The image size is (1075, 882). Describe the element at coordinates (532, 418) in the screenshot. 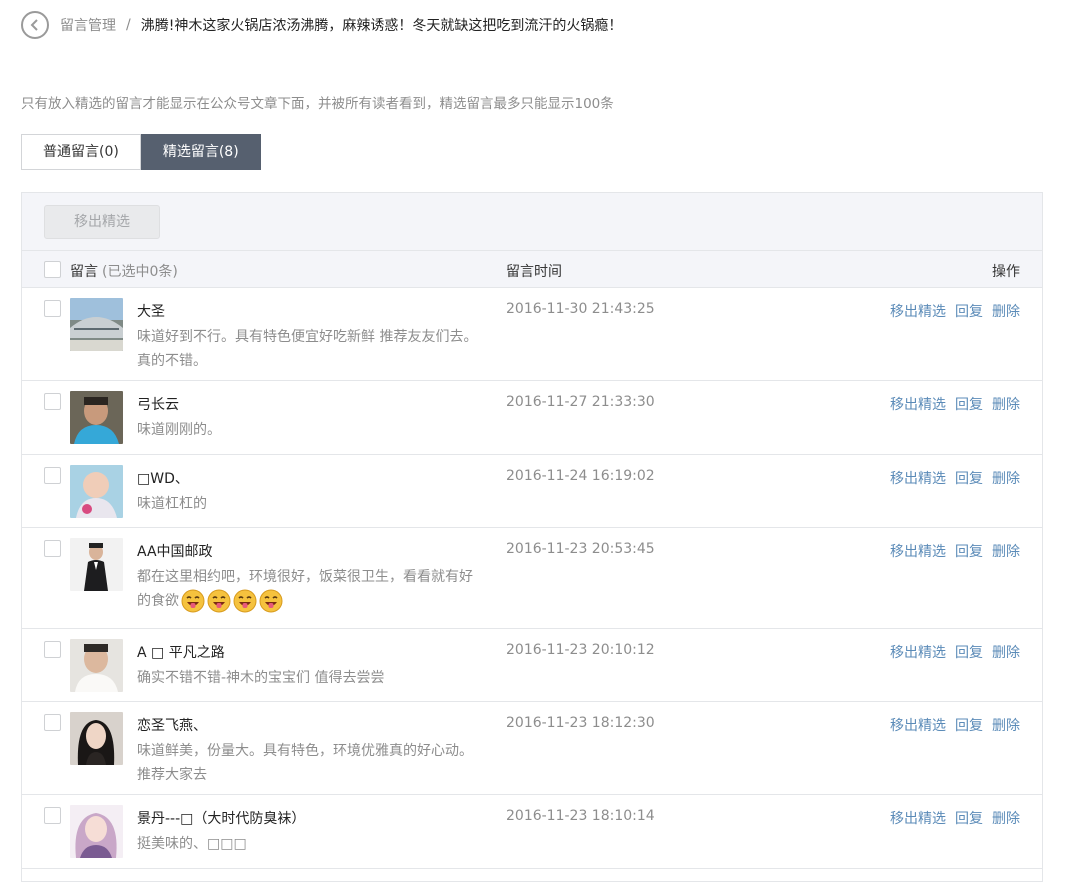

I see `table-row: 弓长云 味道刚刚的。 2016-11-27 21:33:30 移出精选 回复 删除` at that location.